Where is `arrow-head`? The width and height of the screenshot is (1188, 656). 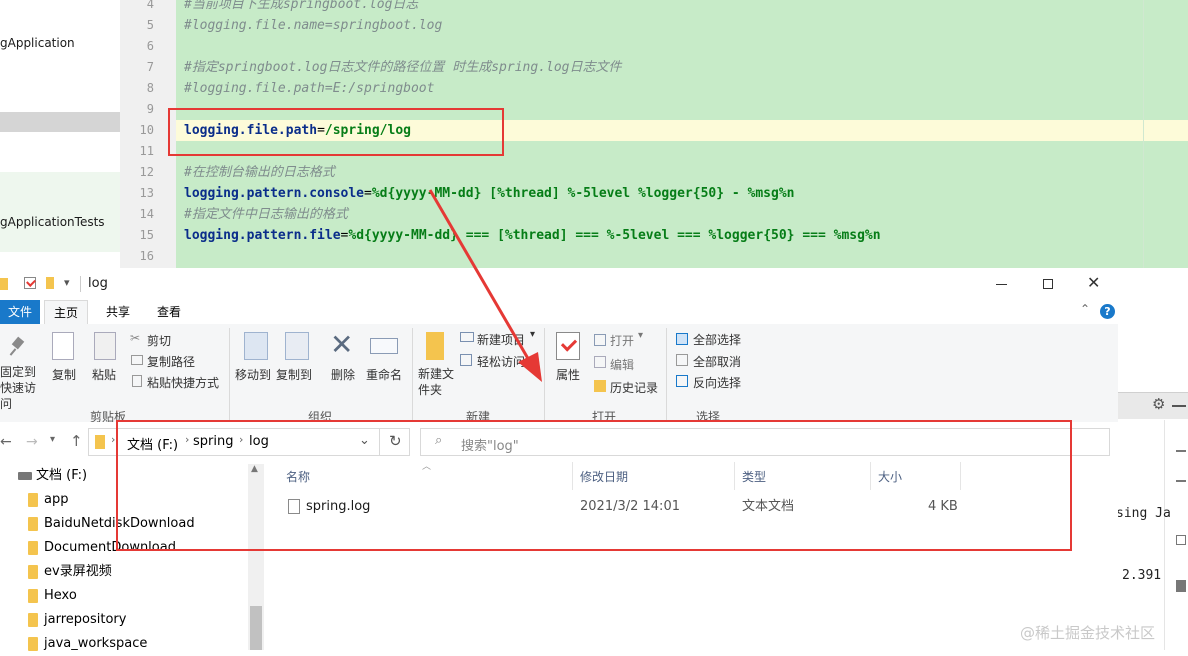 arrow-head is located at coordinates (530, 367).